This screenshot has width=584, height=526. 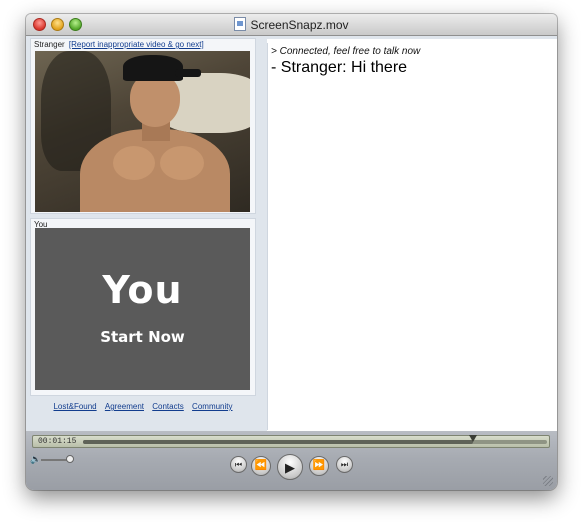 What do you see at coordinates (36, 459) in the screenshot?
I see `speaker-icon: 🔈` at bounding box center [36, 459].